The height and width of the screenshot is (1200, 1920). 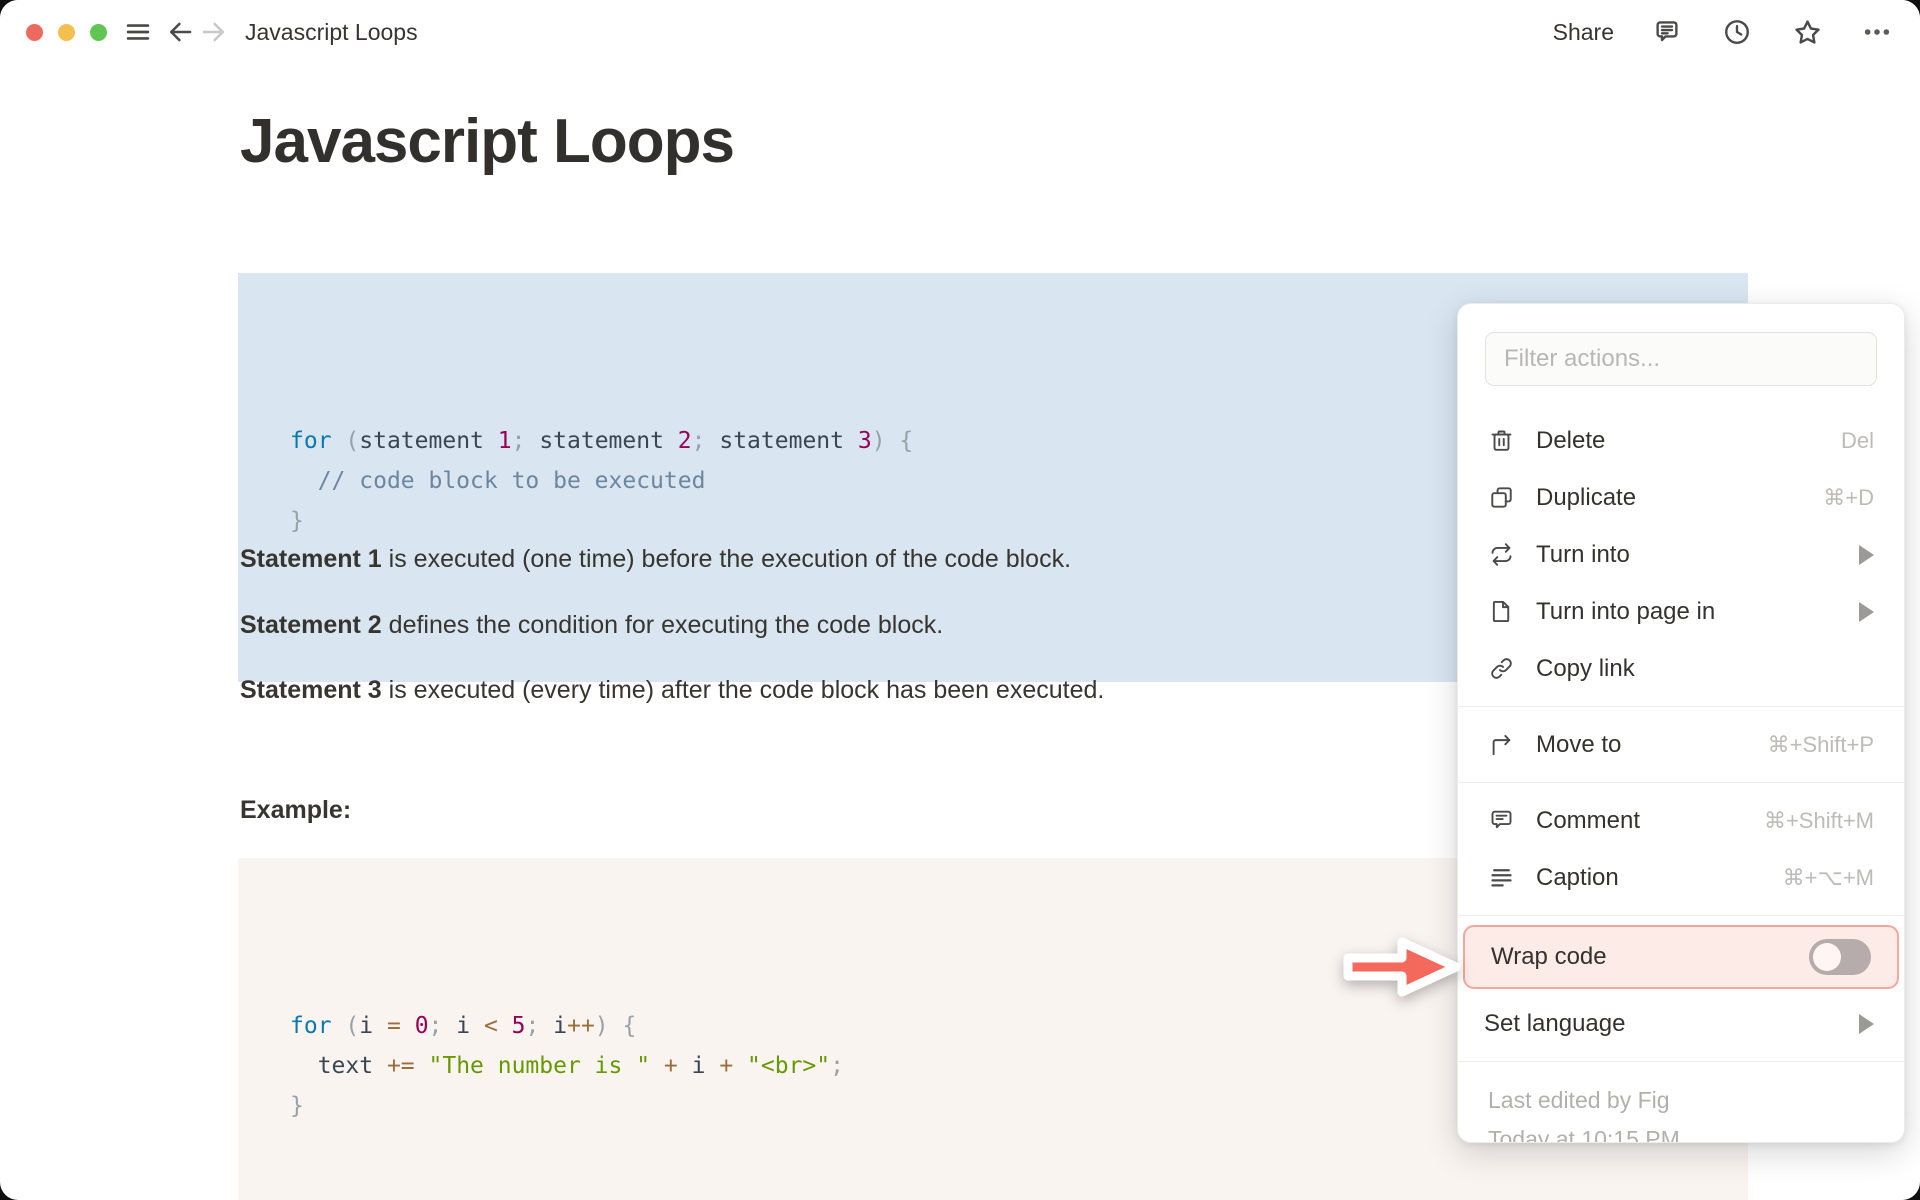 I want to click on trash-icon, so click(x=1501, y=440).